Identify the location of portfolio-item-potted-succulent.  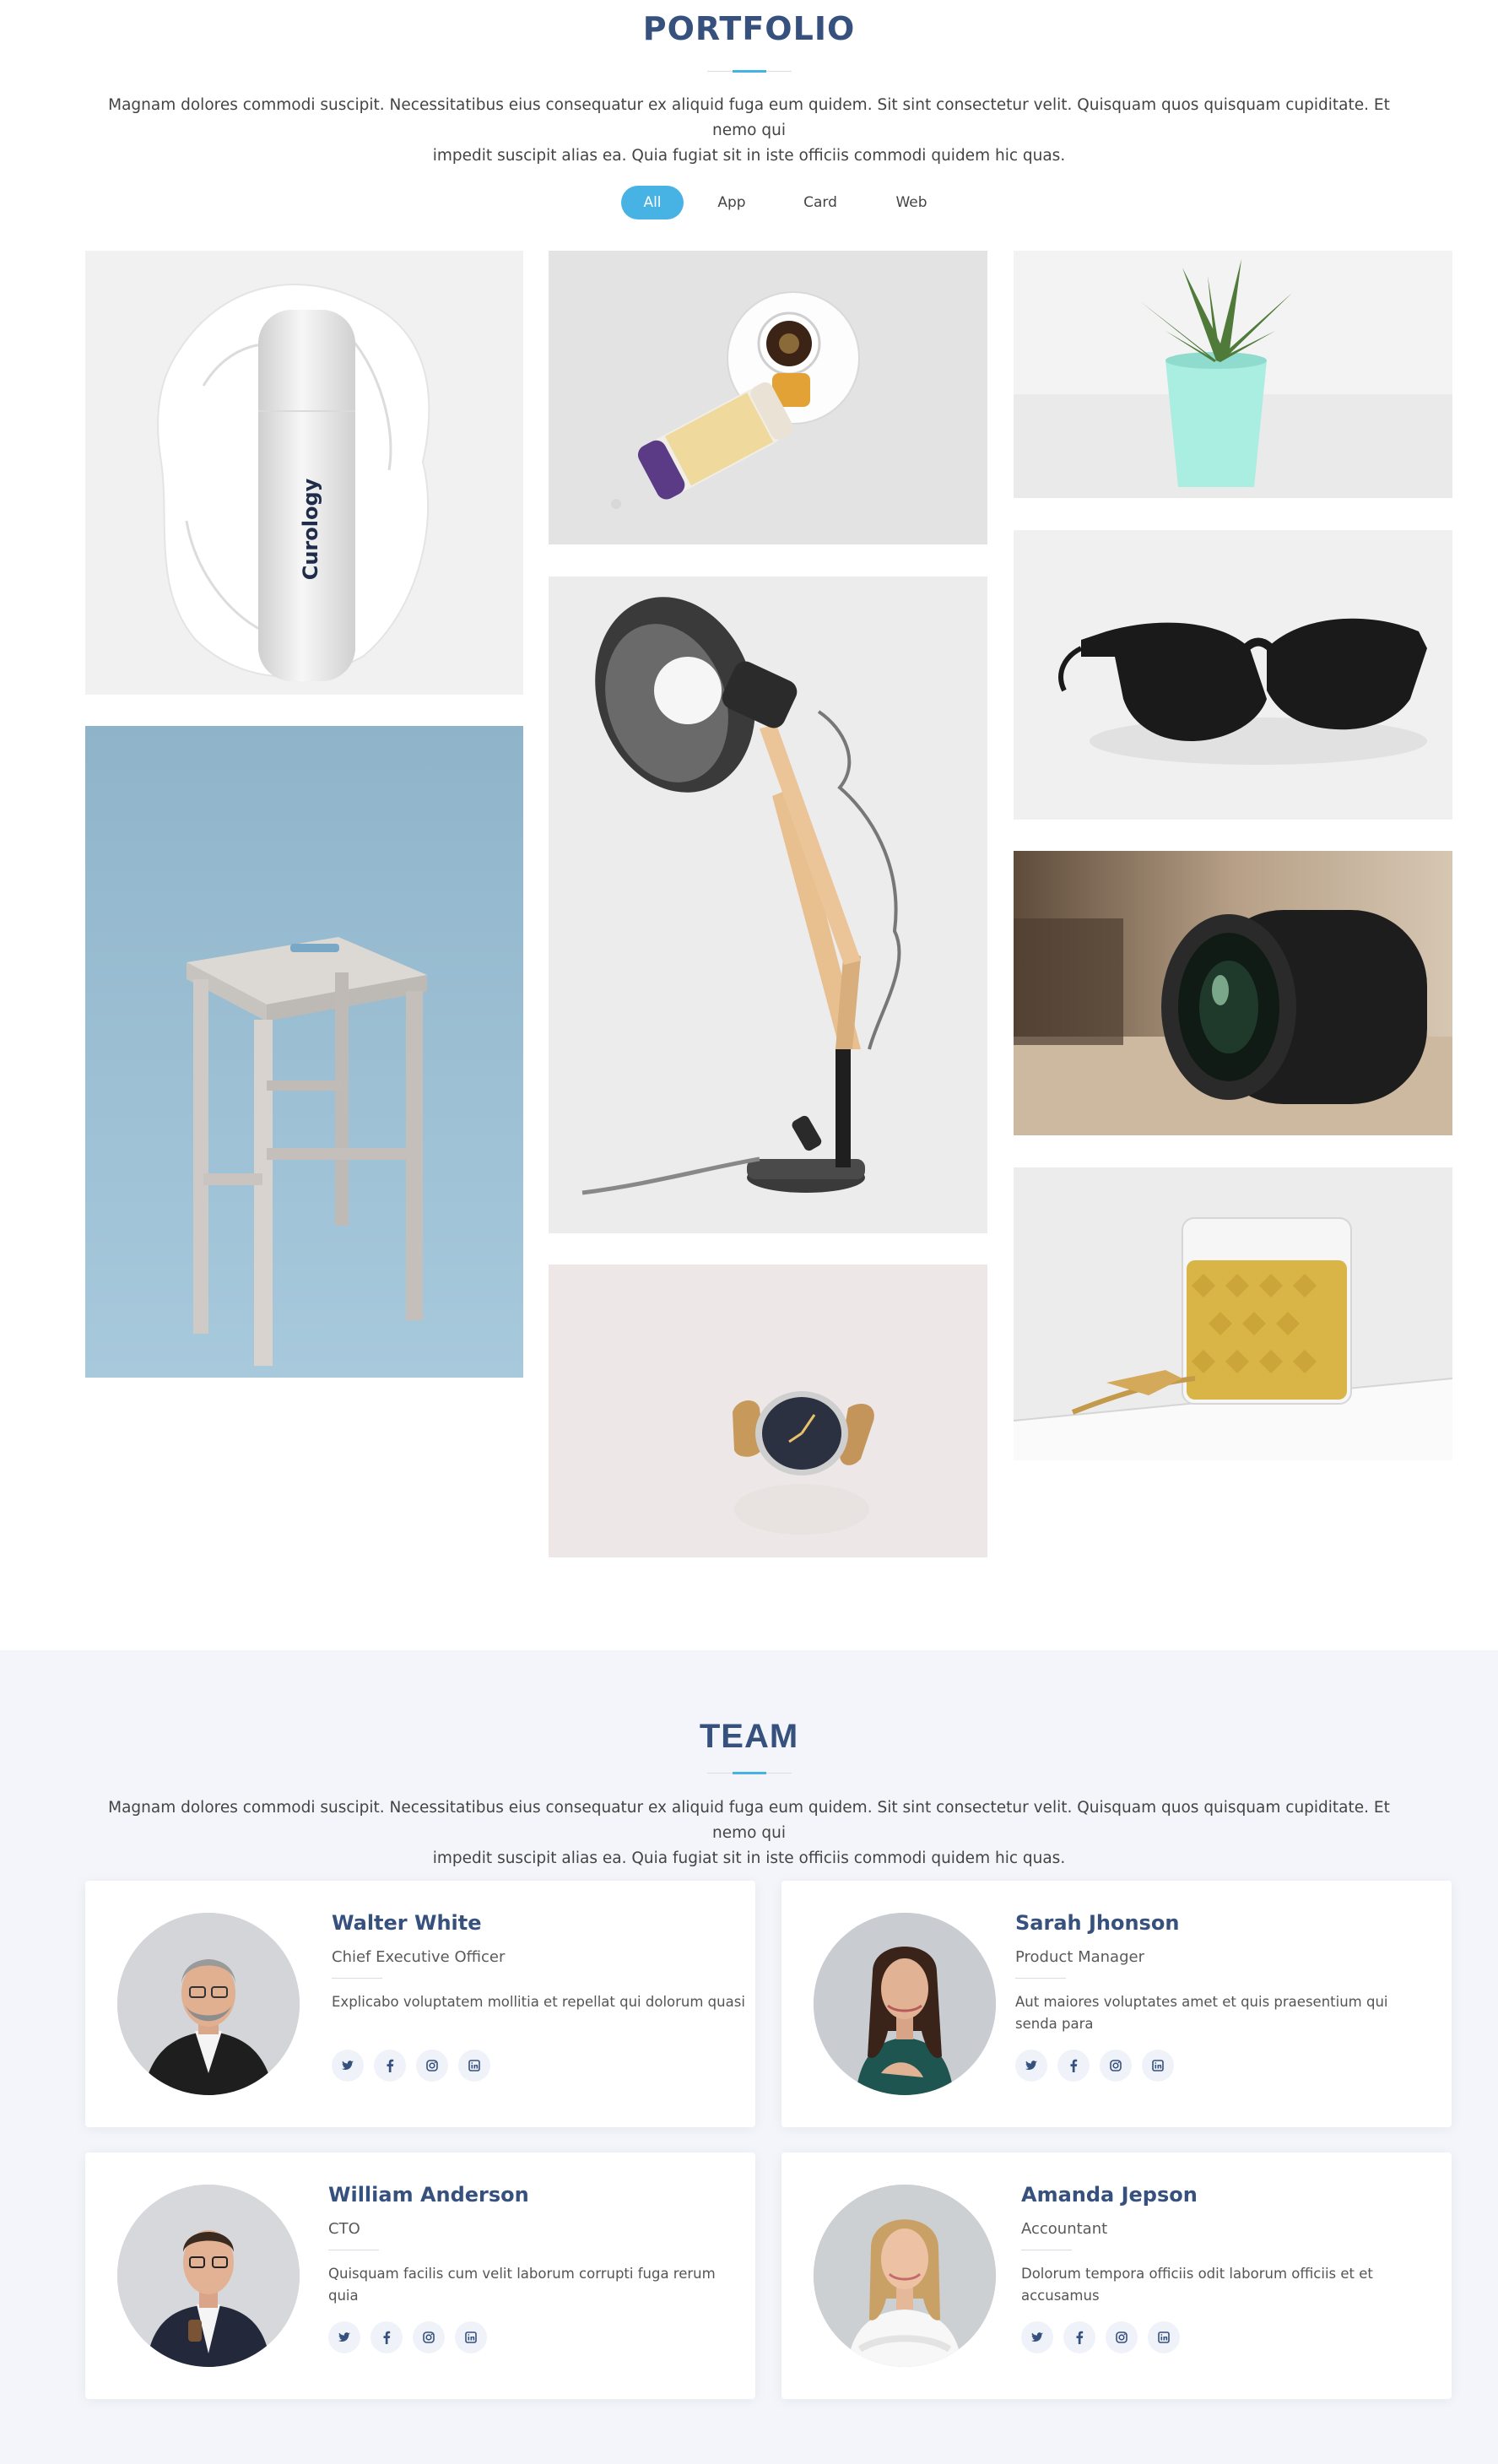
(1233, 374).